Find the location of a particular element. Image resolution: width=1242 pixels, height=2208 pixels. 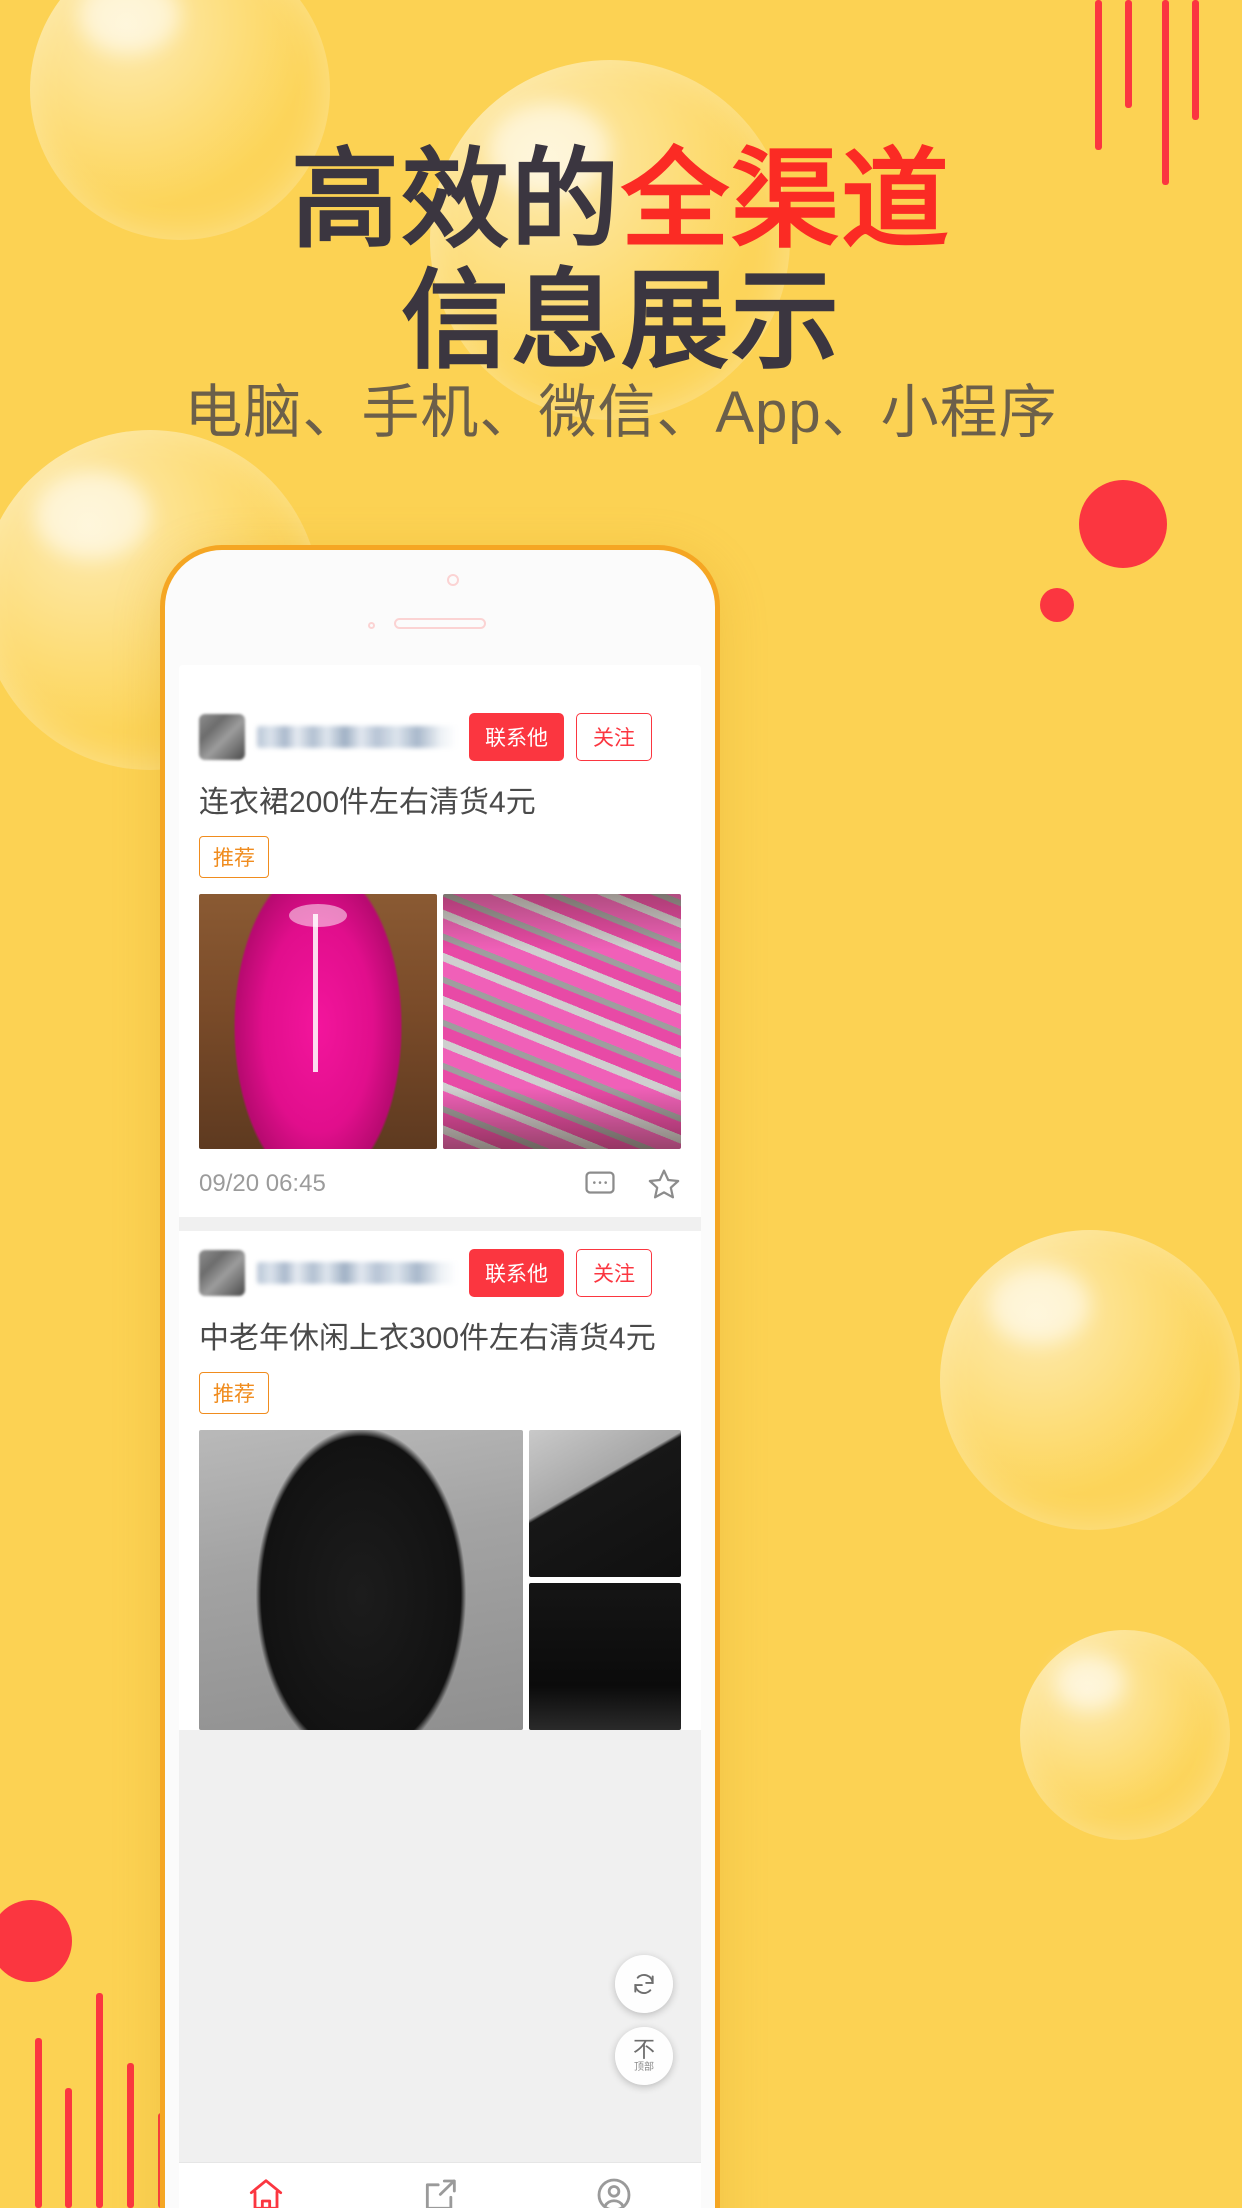

front-camera-icon is located at coordinates (453, 580).